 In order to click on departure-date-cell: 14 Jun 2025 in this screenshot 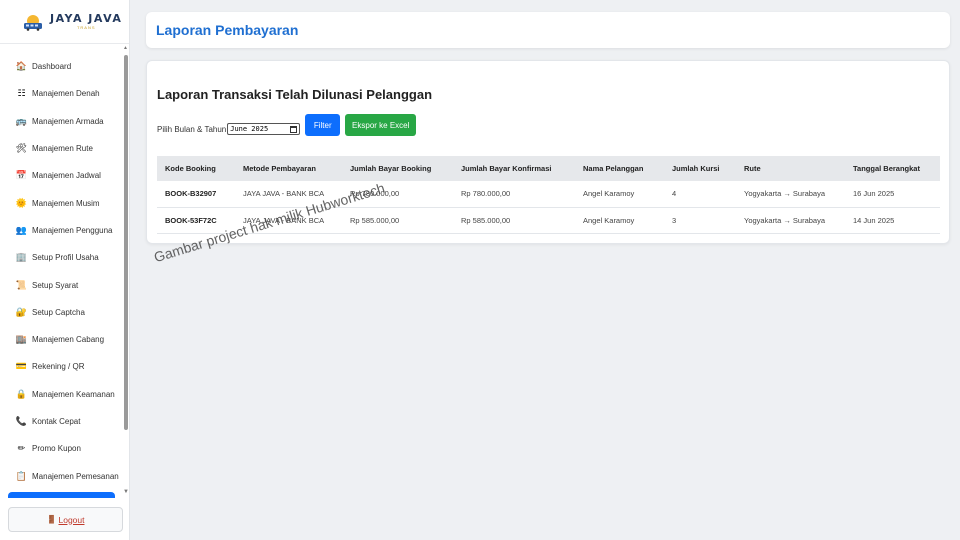, I will do `click(892, 220)`.